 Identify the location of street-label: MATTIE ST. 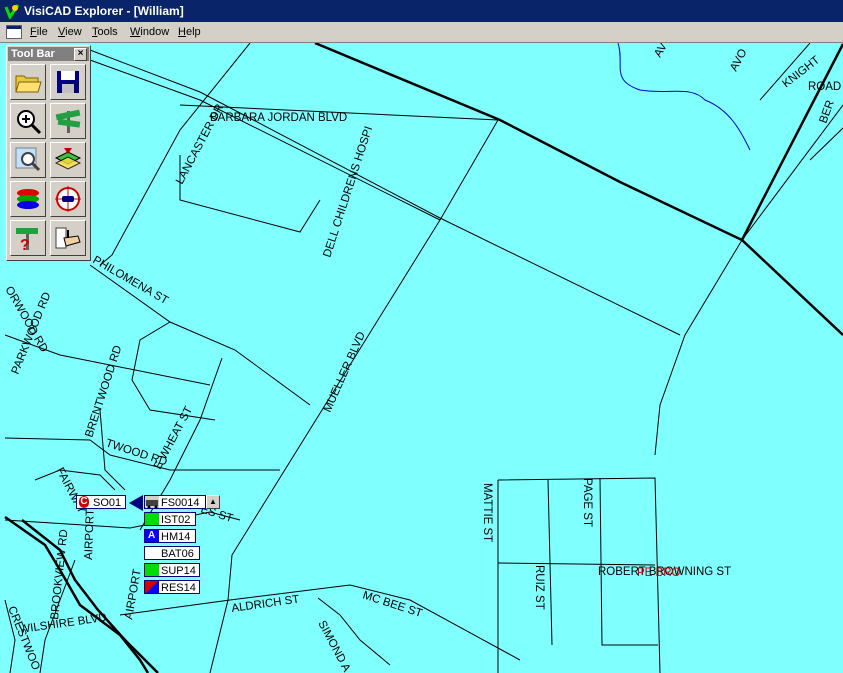
(487, 512).